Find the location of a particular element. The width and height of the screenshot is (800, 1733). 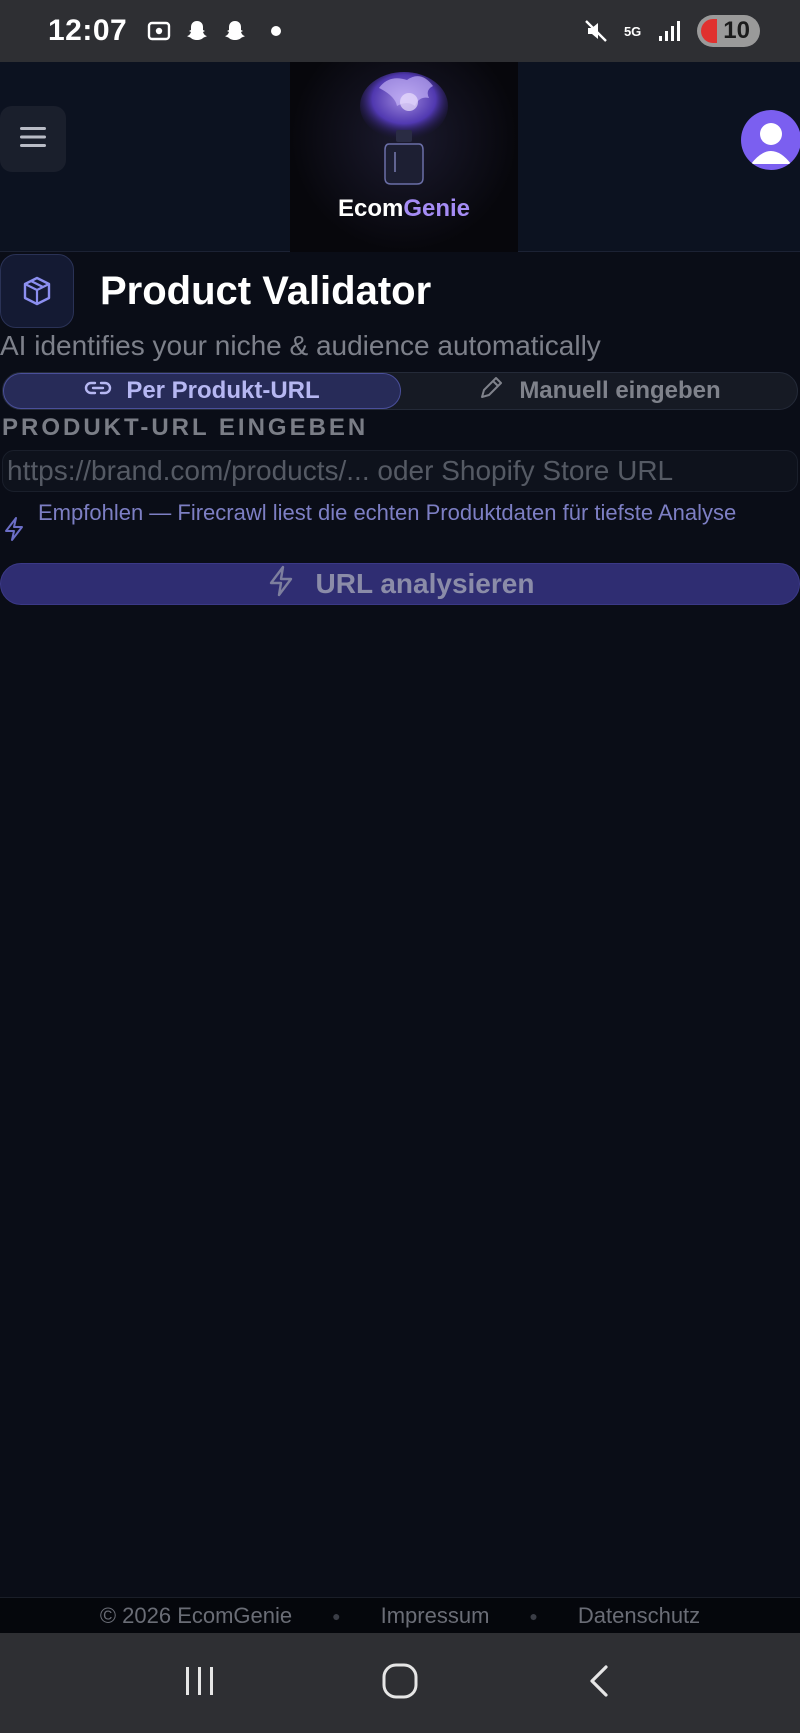

home-button is located at coordinates (400, 1683).